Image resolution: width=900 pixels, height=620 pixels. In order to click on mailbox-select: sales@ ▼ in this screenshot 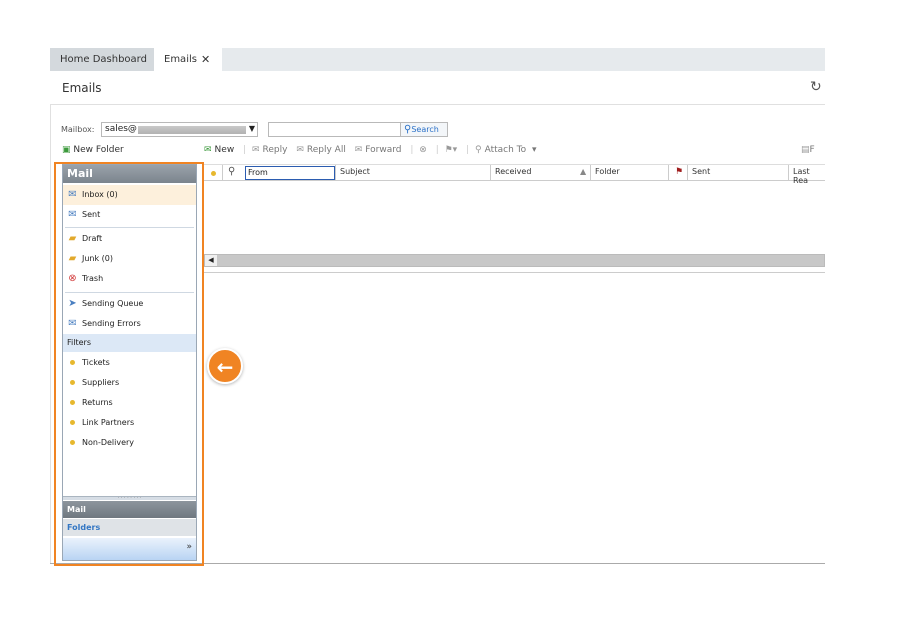, I will do `click(179, 129)`.